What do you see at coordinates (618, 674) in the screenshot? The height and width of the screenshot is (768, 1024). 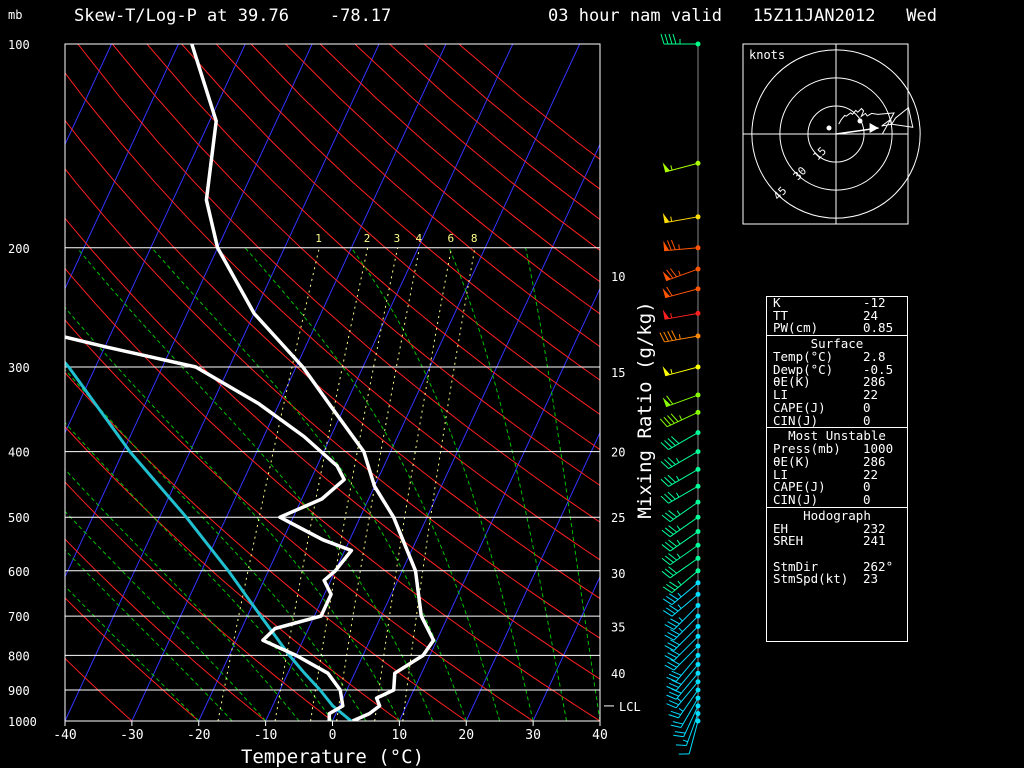 I see `right-axis-label: 40` at bounding box center [618, 674].